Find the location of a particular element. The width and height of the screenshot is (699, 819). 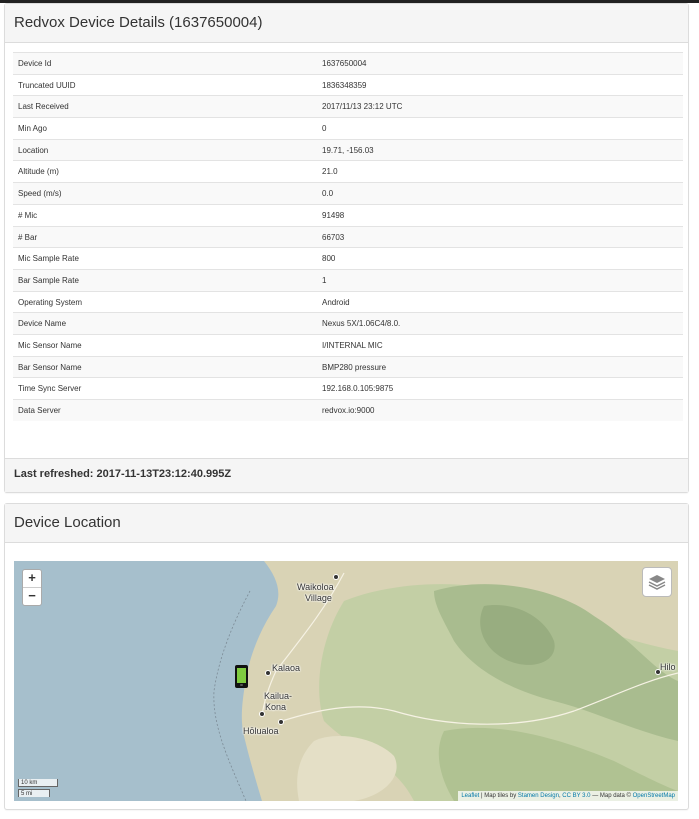

ccby-link: CC BY 3.0 is located at coordinates (576, 796).